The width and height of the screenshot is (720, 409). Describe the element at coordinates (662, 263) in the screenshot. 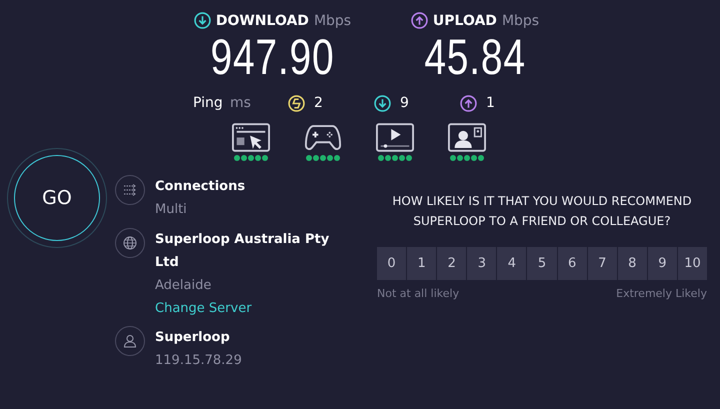

I see `rating-option: 9` at that location.